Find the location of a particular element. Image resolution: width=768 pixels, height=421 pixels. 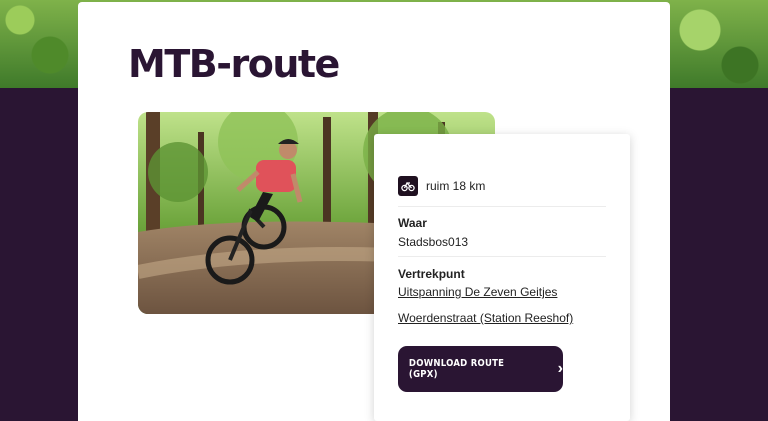

start-section: Vertrekpunt is located at coordinates (502, 274).